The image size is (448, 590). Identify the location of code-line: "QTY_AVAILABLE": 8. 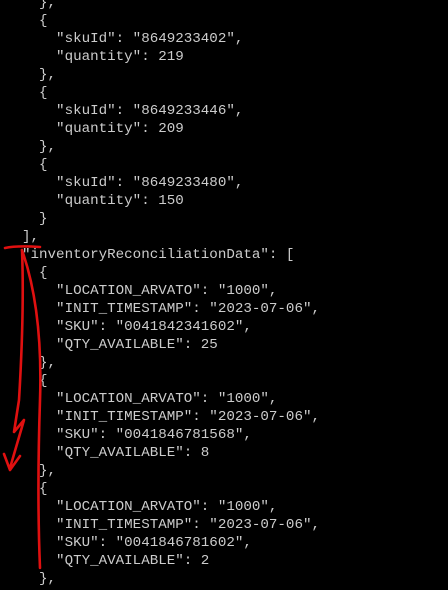
(116, 453).